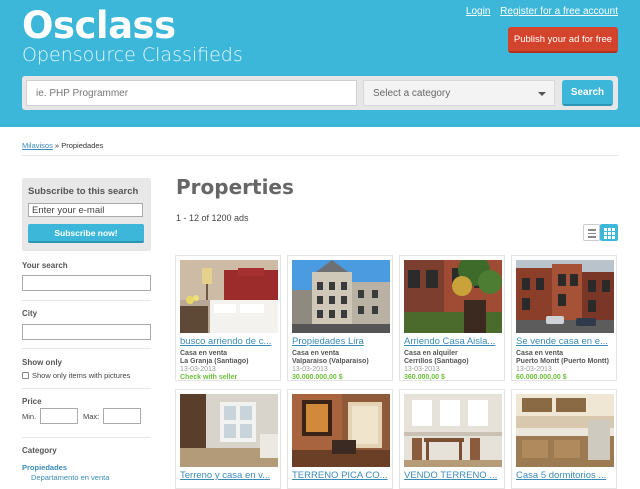  What do you see at coordinates (424, 377) in the screenshot?
I see `listing-price: 360.000,00 $` at bounding box center [424, 377].